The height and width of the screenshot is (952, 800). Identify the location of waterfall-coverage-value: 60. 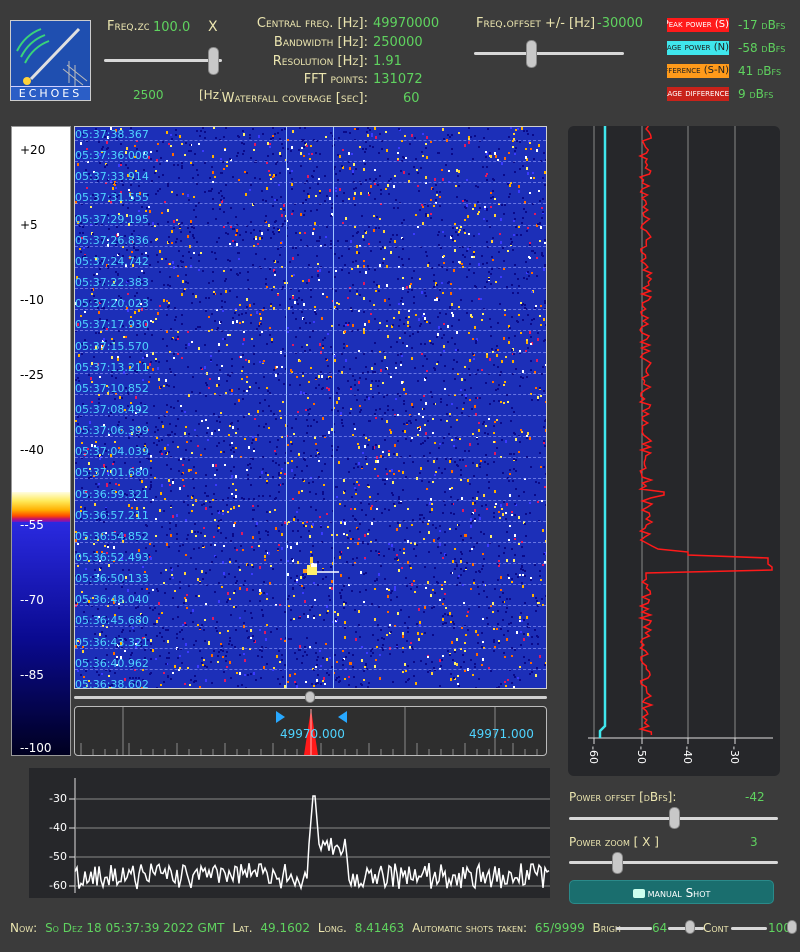
(411, 98).